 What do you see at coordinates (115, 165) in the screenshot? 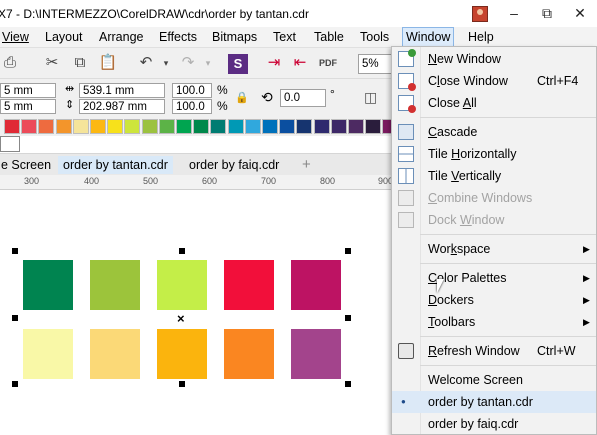
I see `tab-order-tantan: order by tantan.cdr` at bounding box center [115, 165].